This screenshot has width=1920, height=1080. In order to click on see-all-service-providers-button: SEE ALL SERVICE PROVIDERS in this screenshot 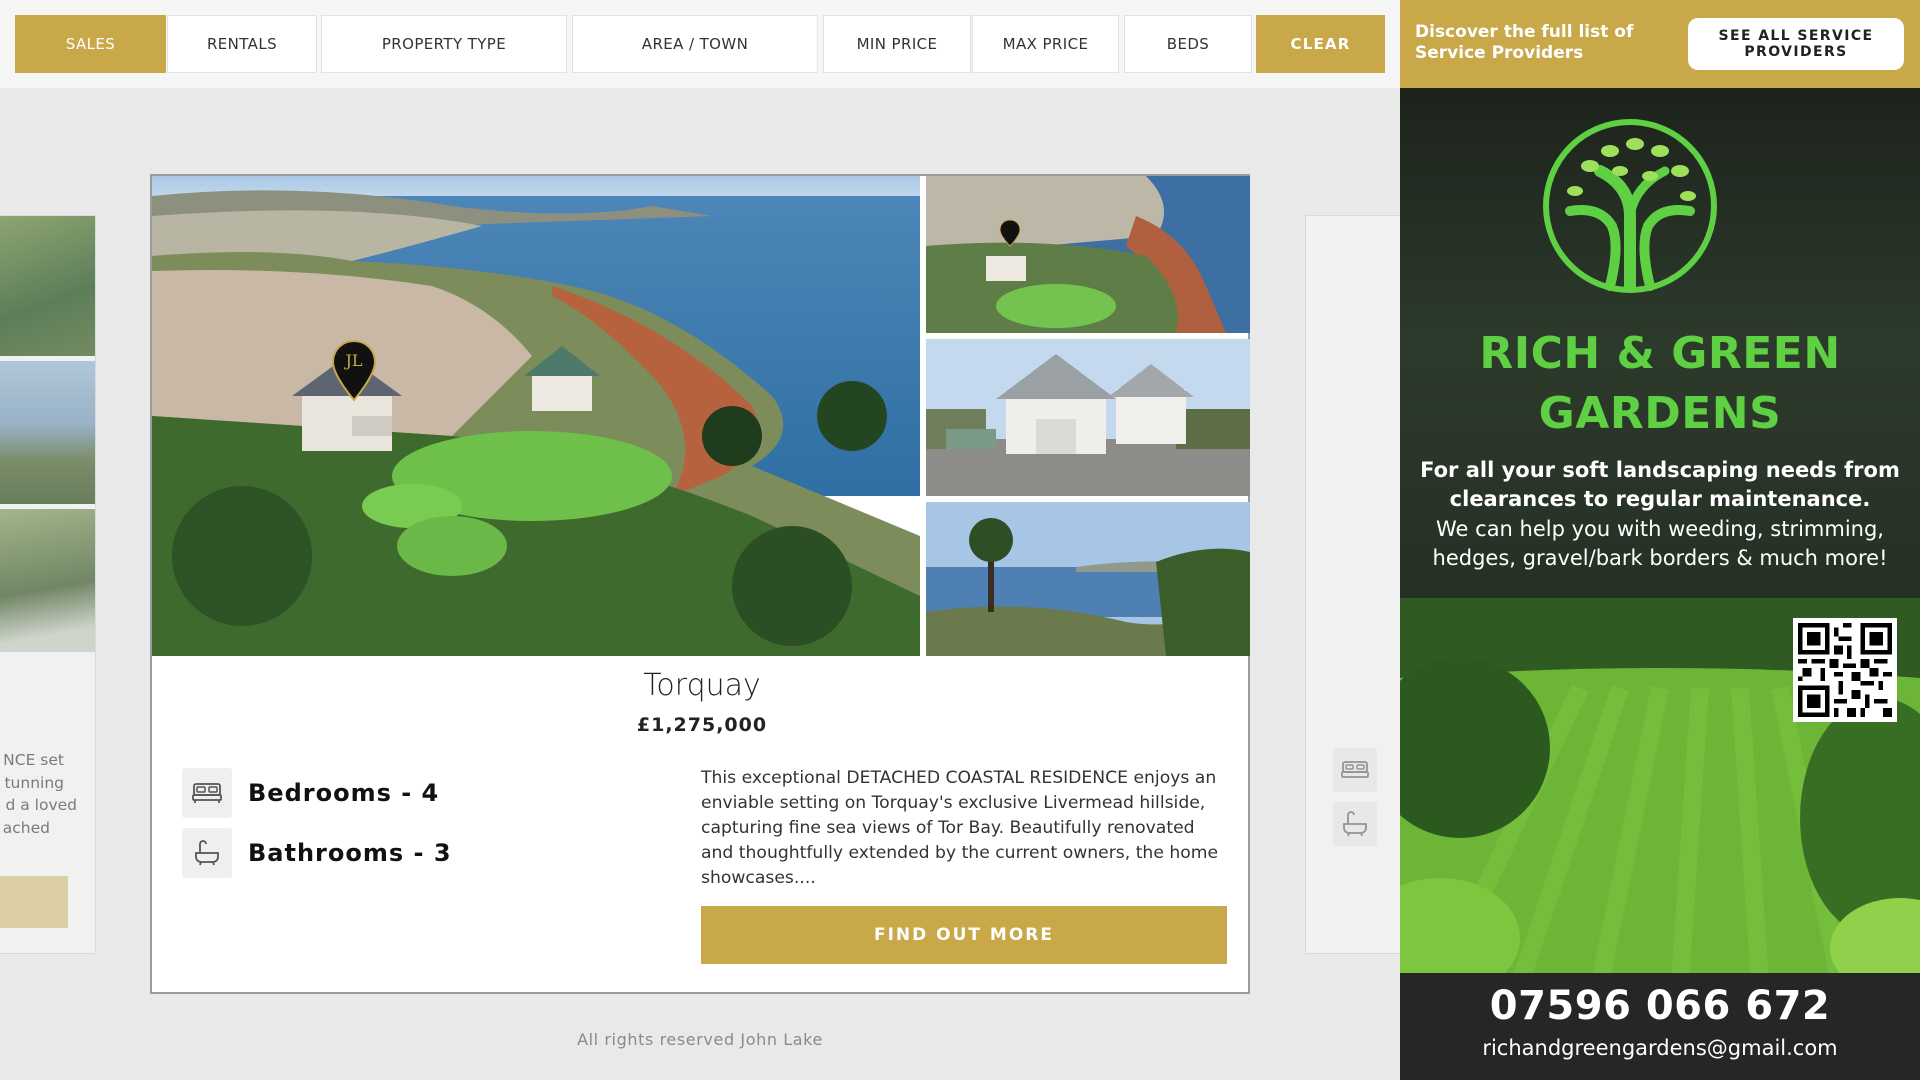, I will do `click(1796, 44)`.